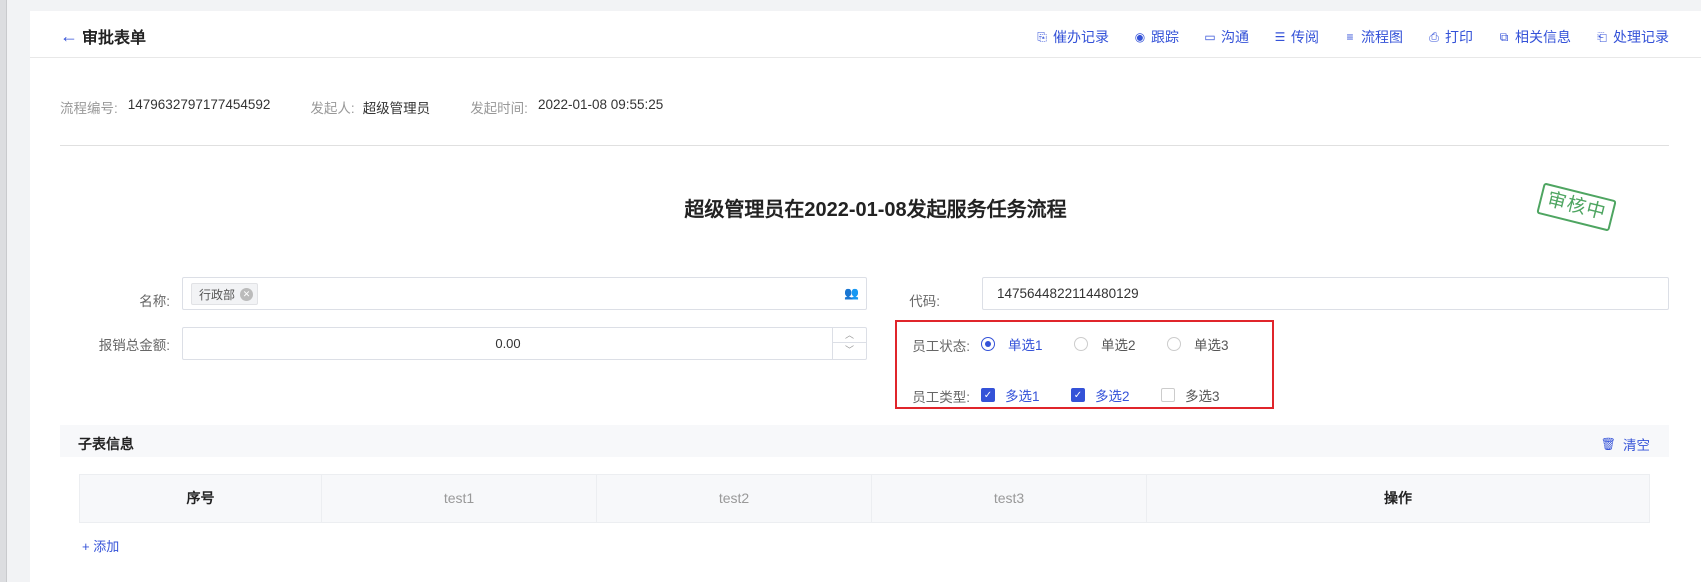 This screenshot has width=1701, height=582. I want to click on increase-icon: ︿, so click(849, 335).